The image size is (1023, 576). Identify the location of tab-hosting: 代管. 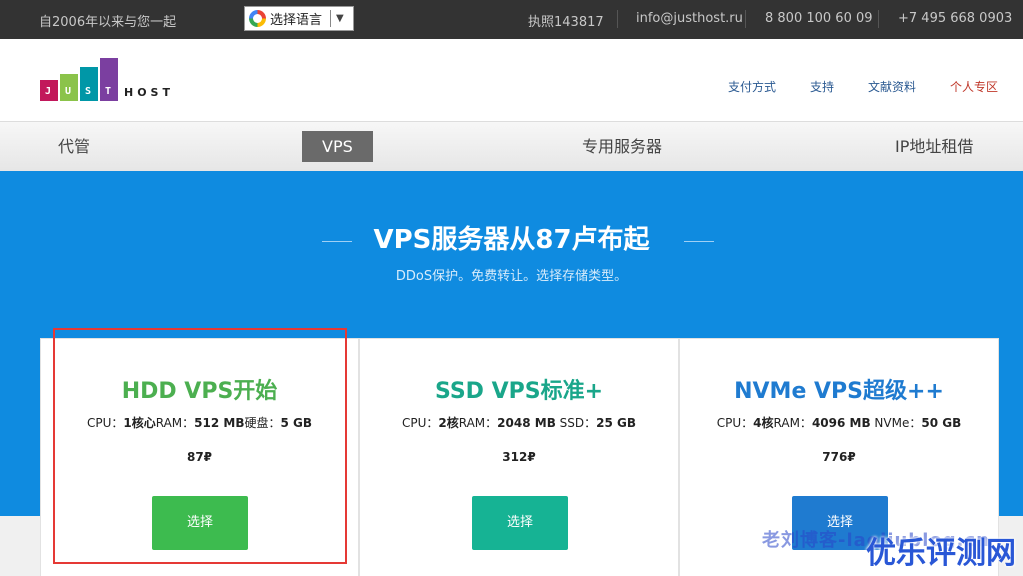
(74, 146).